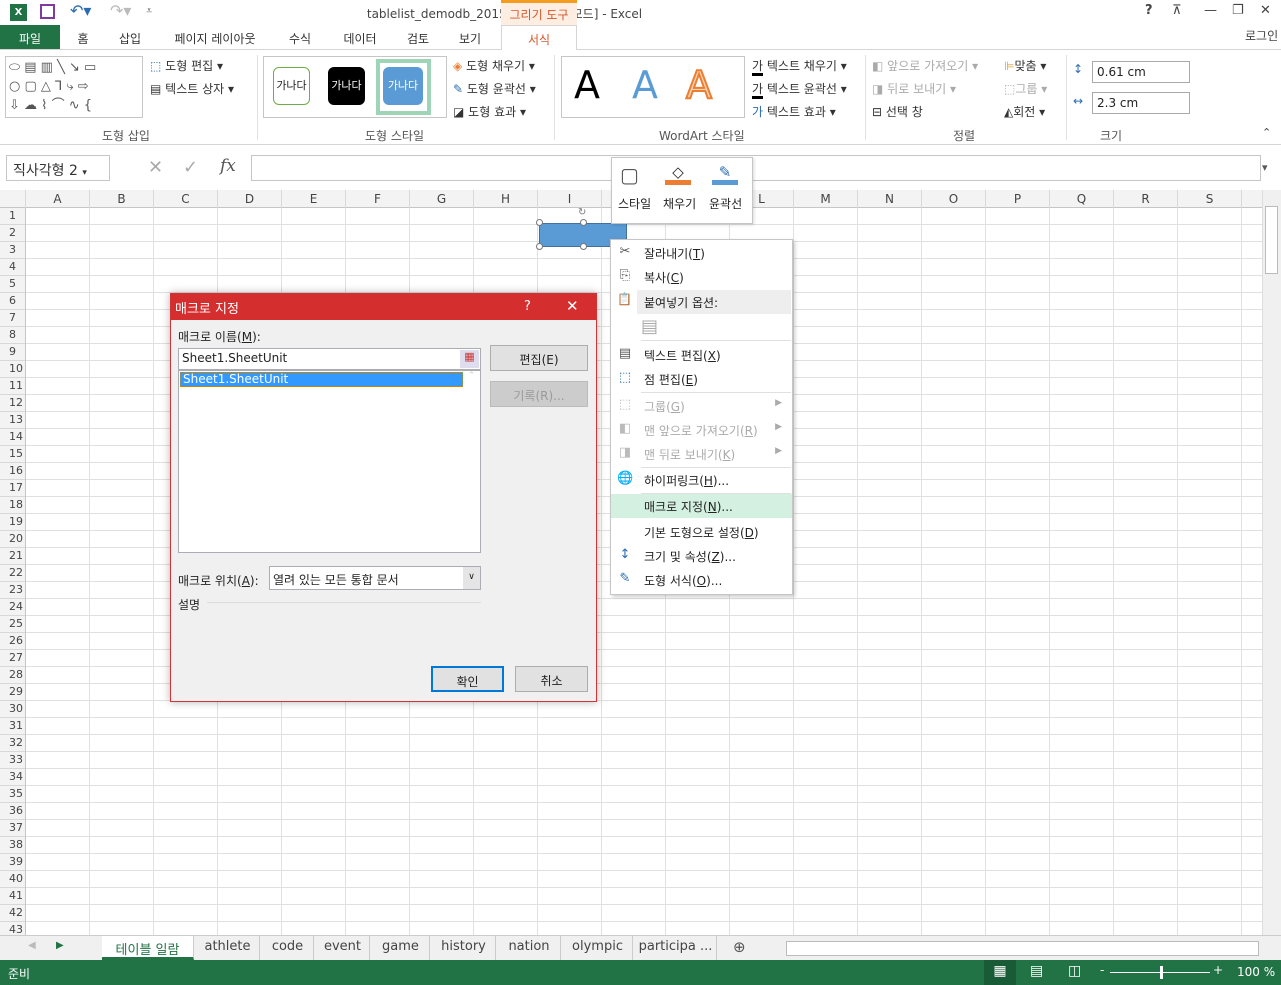  What do you see at coordinates (826, 199) in the screenshot?
I see `column-header: M` at bounding box center [826, 199].